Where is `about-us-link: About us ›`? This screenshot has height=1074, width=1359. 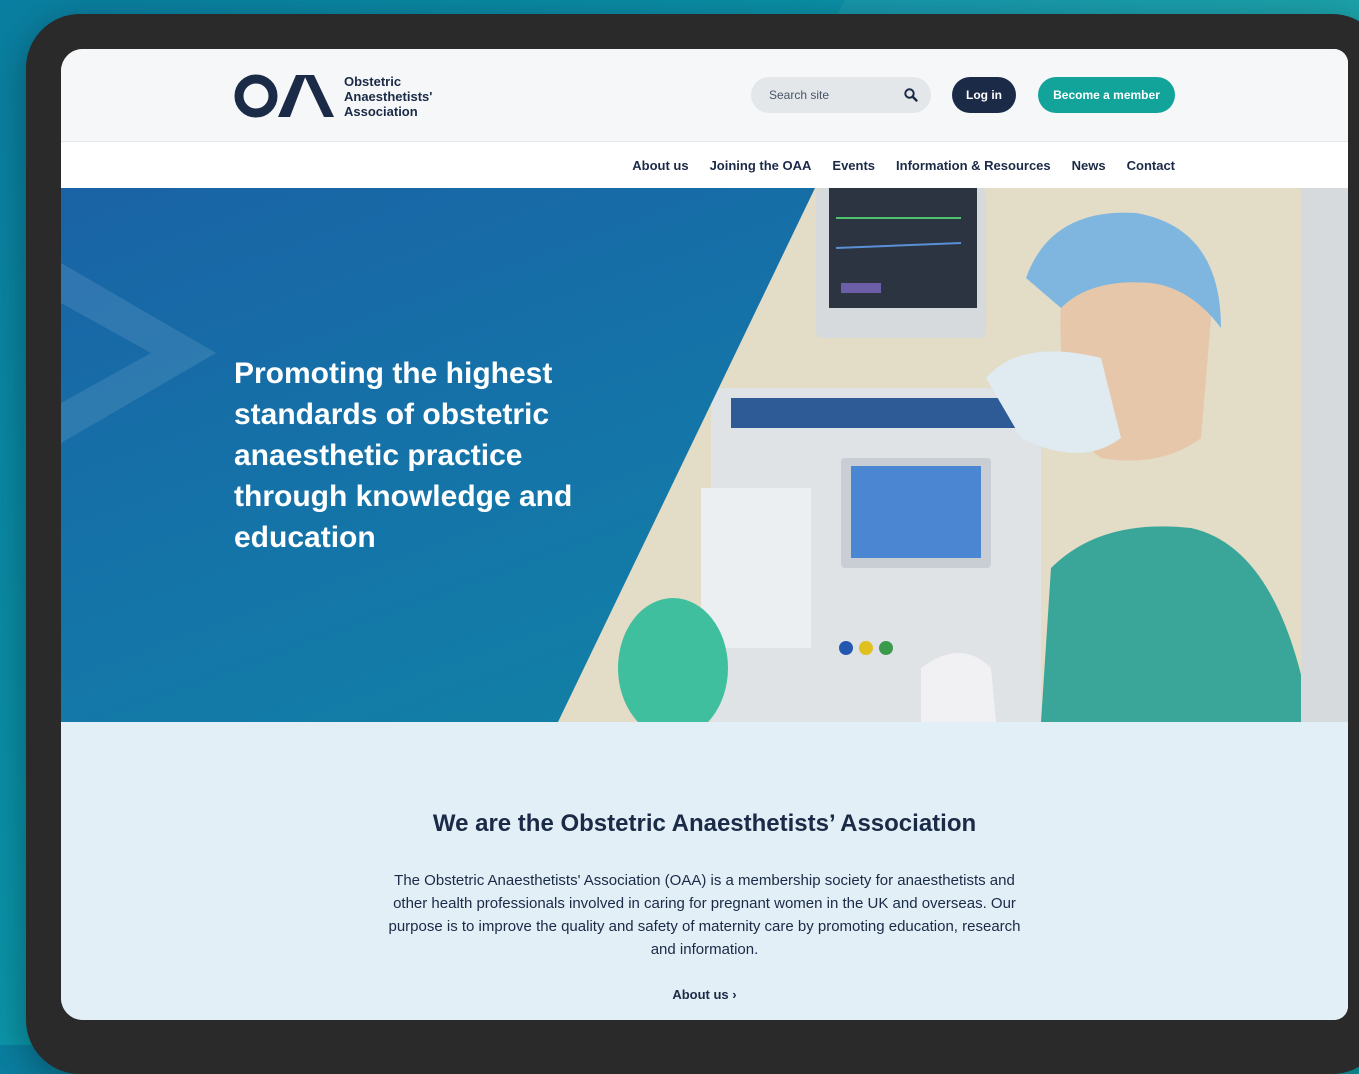 about-us-link: About us › is located at coordinates (704, 994).